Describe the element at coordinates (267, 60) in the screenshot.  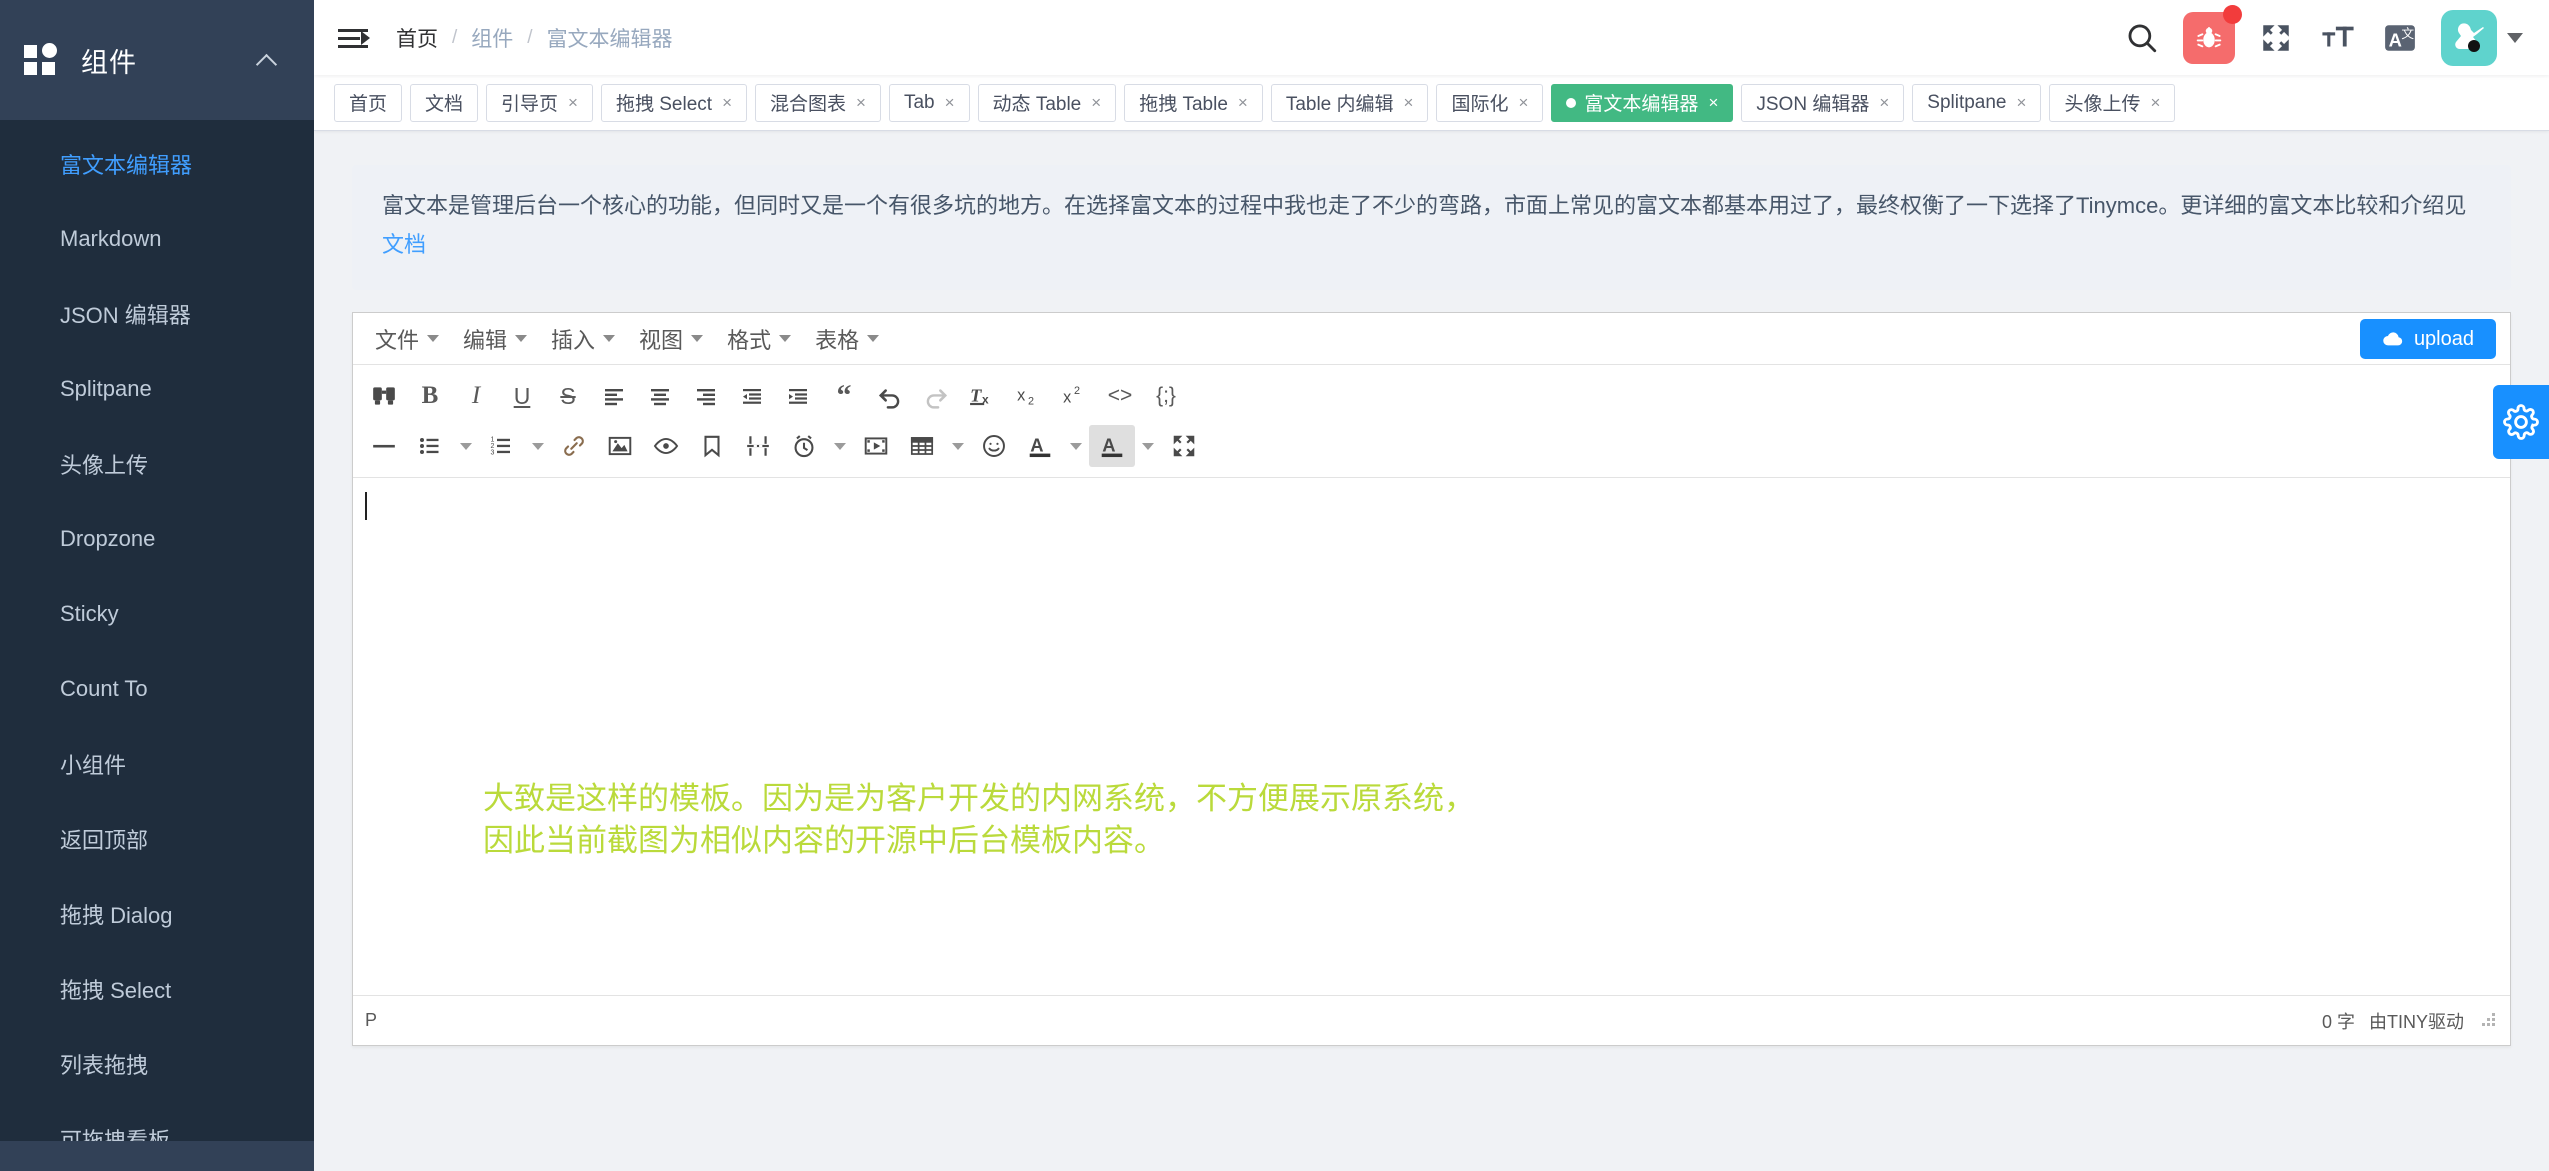
I see `chevron-up-icon` at that location.